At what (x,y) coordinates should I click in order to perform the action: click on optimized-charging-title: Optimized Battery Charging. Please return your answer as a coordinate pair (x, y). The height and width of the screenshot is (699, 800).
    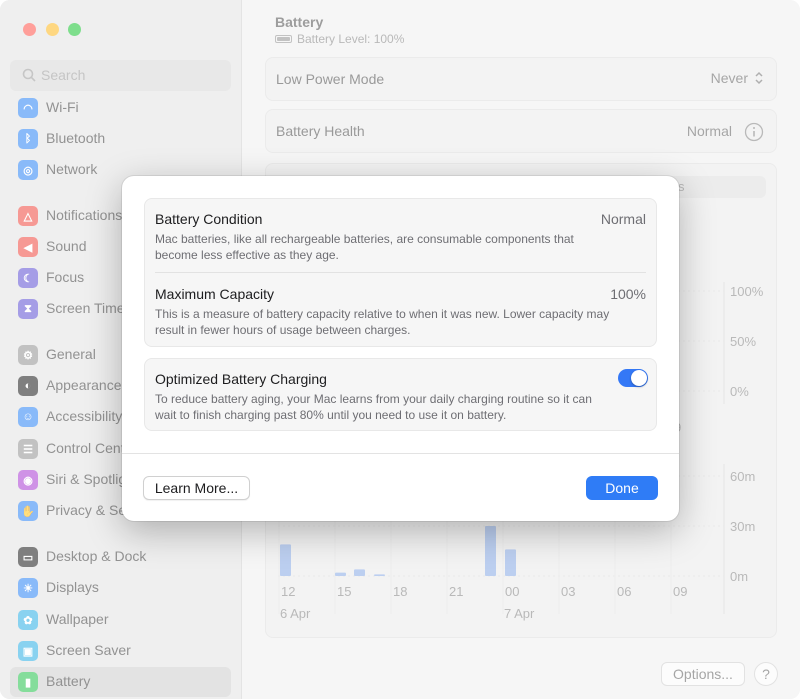
    Looking at the image, I should click on (241, 379).